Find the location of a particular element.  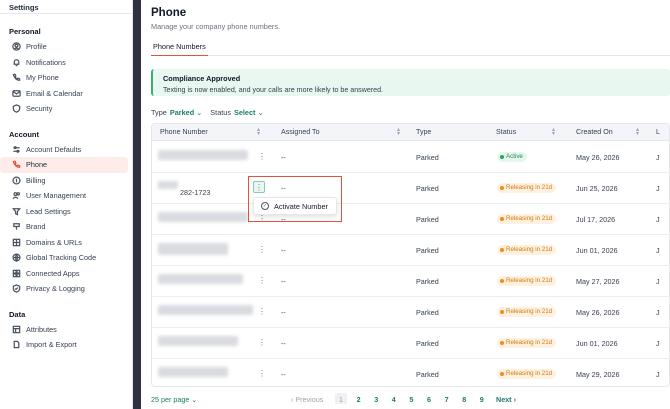

sidebar-item-label: My Phone is located at coordinates (42, 78).